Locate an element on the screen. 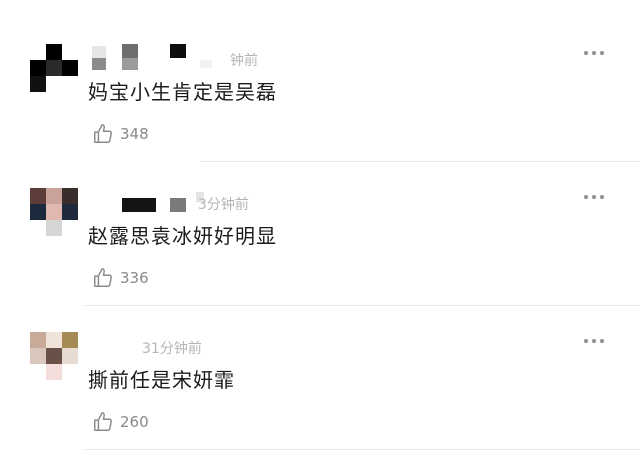  divider is located at coordinates (362, 449).